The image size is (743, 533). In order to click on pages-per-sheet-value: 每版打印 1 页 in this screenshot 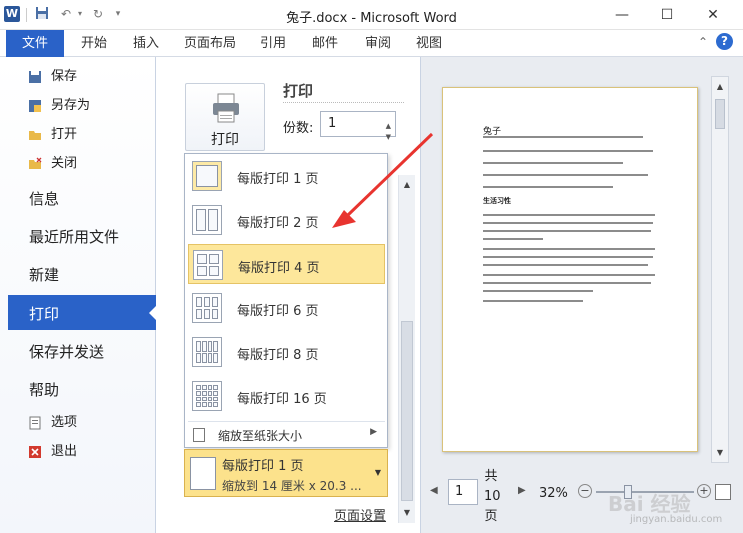, I will do `click(263, 466)`.